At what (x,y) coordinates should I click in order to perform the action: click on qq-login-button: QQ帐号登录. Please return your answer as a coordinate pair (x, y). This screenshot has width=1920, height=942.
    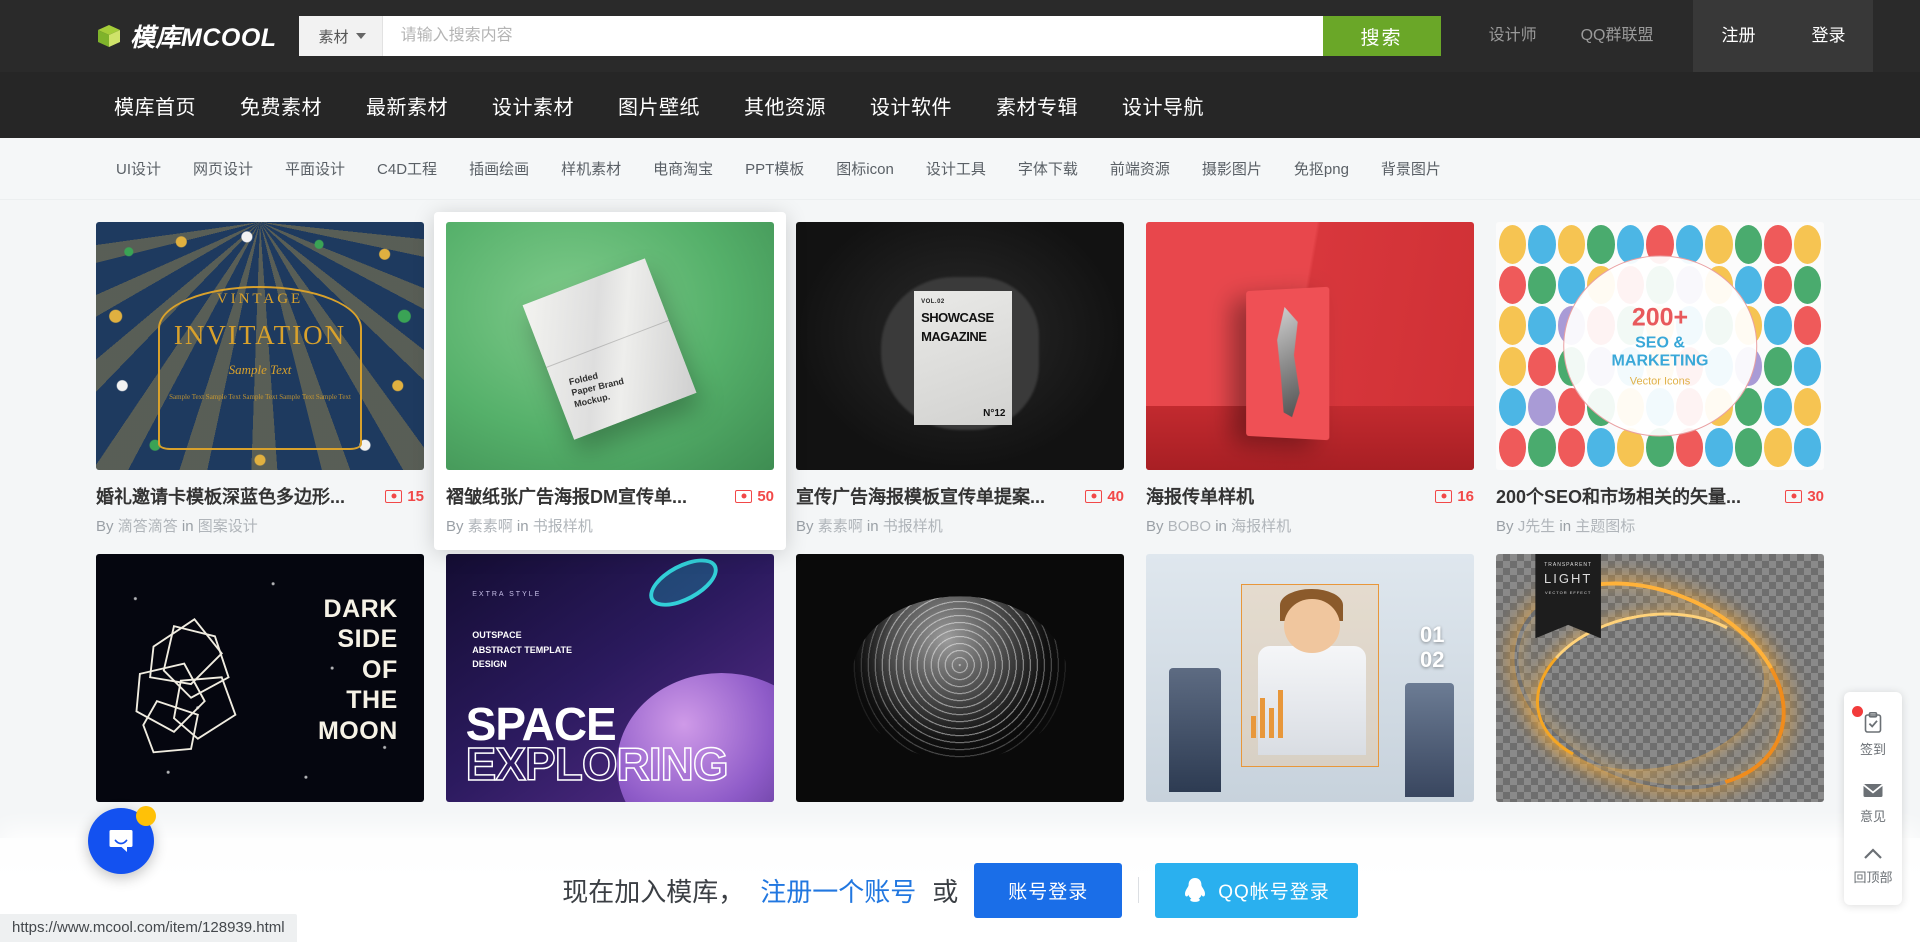
    Looking at the image, I should click on (1256, 890).